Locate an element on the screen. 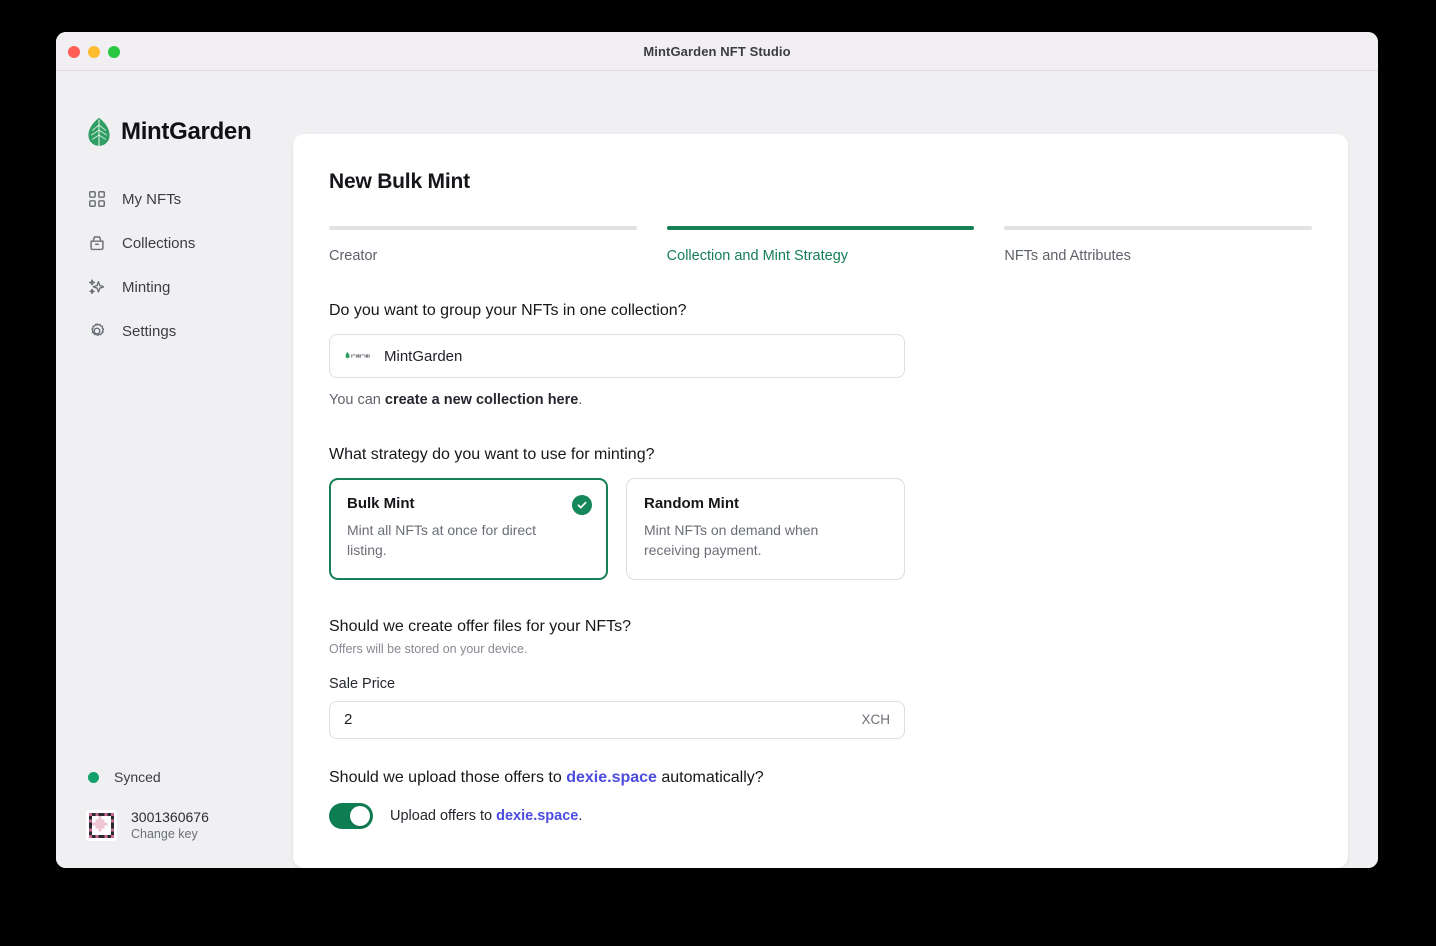  sidebar-item-settings: Settings is located at coordinates (174, 331).